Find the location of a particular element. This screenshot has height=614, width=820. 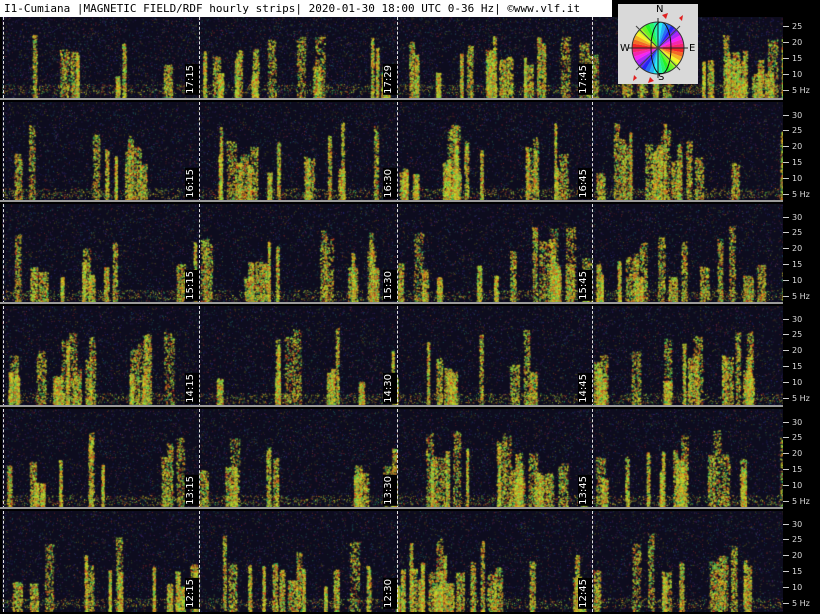

time-label: 16:45 is located at coordinates (585, 183).